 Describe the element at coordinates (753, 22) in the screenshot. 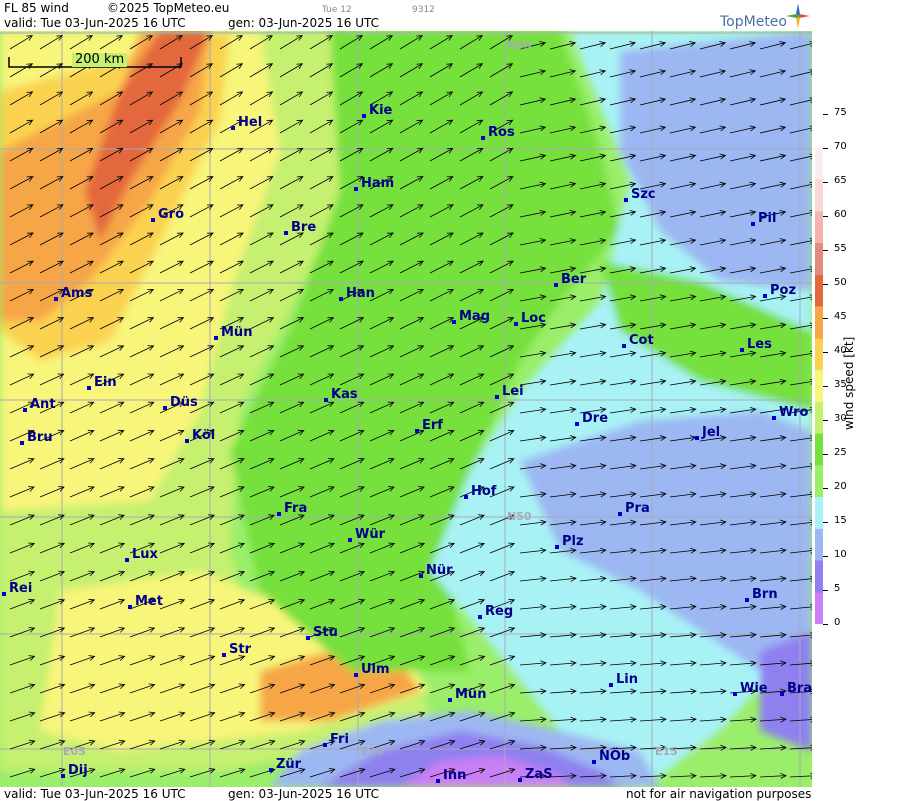

I see `topmeteo-logo: TopMeteo` at that location.